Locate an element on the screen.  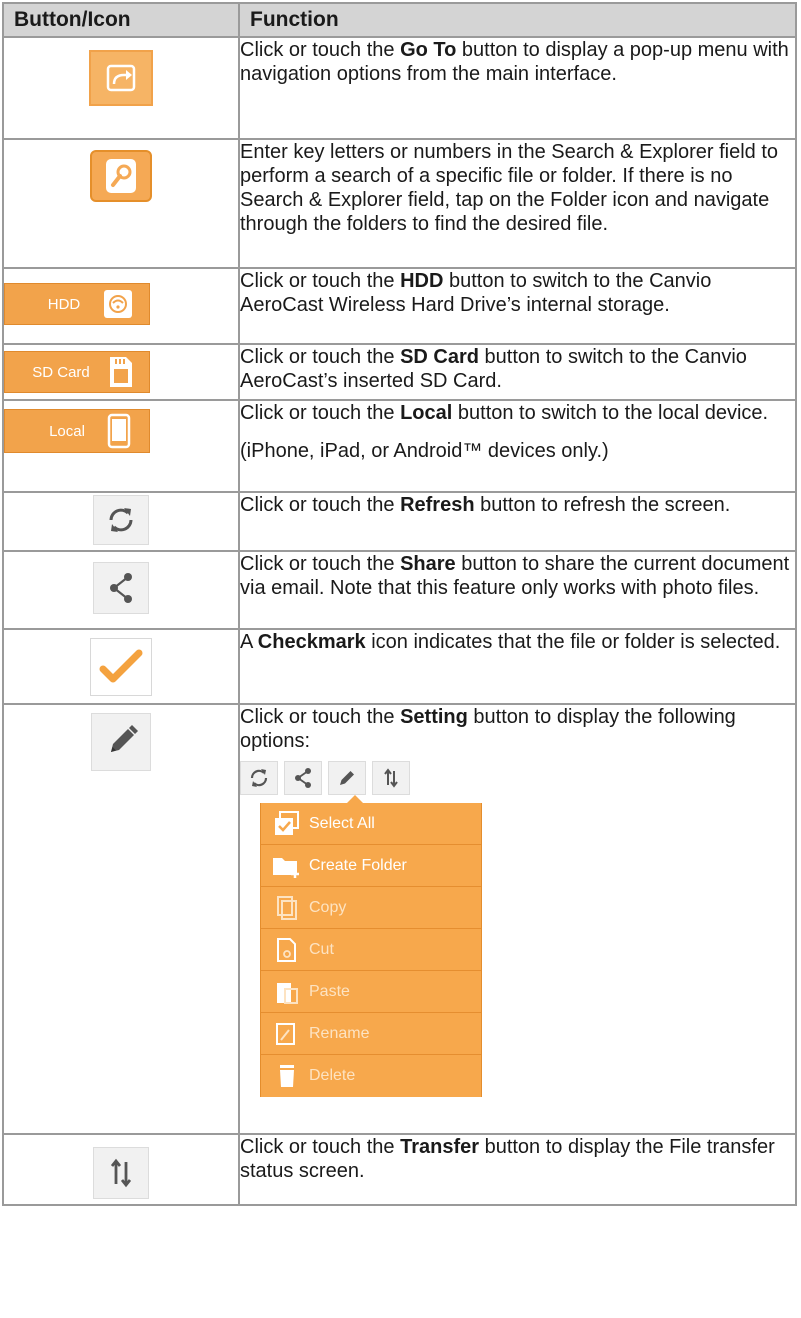
menu-item-delete: Delete is located at coordinates (371, 1076).